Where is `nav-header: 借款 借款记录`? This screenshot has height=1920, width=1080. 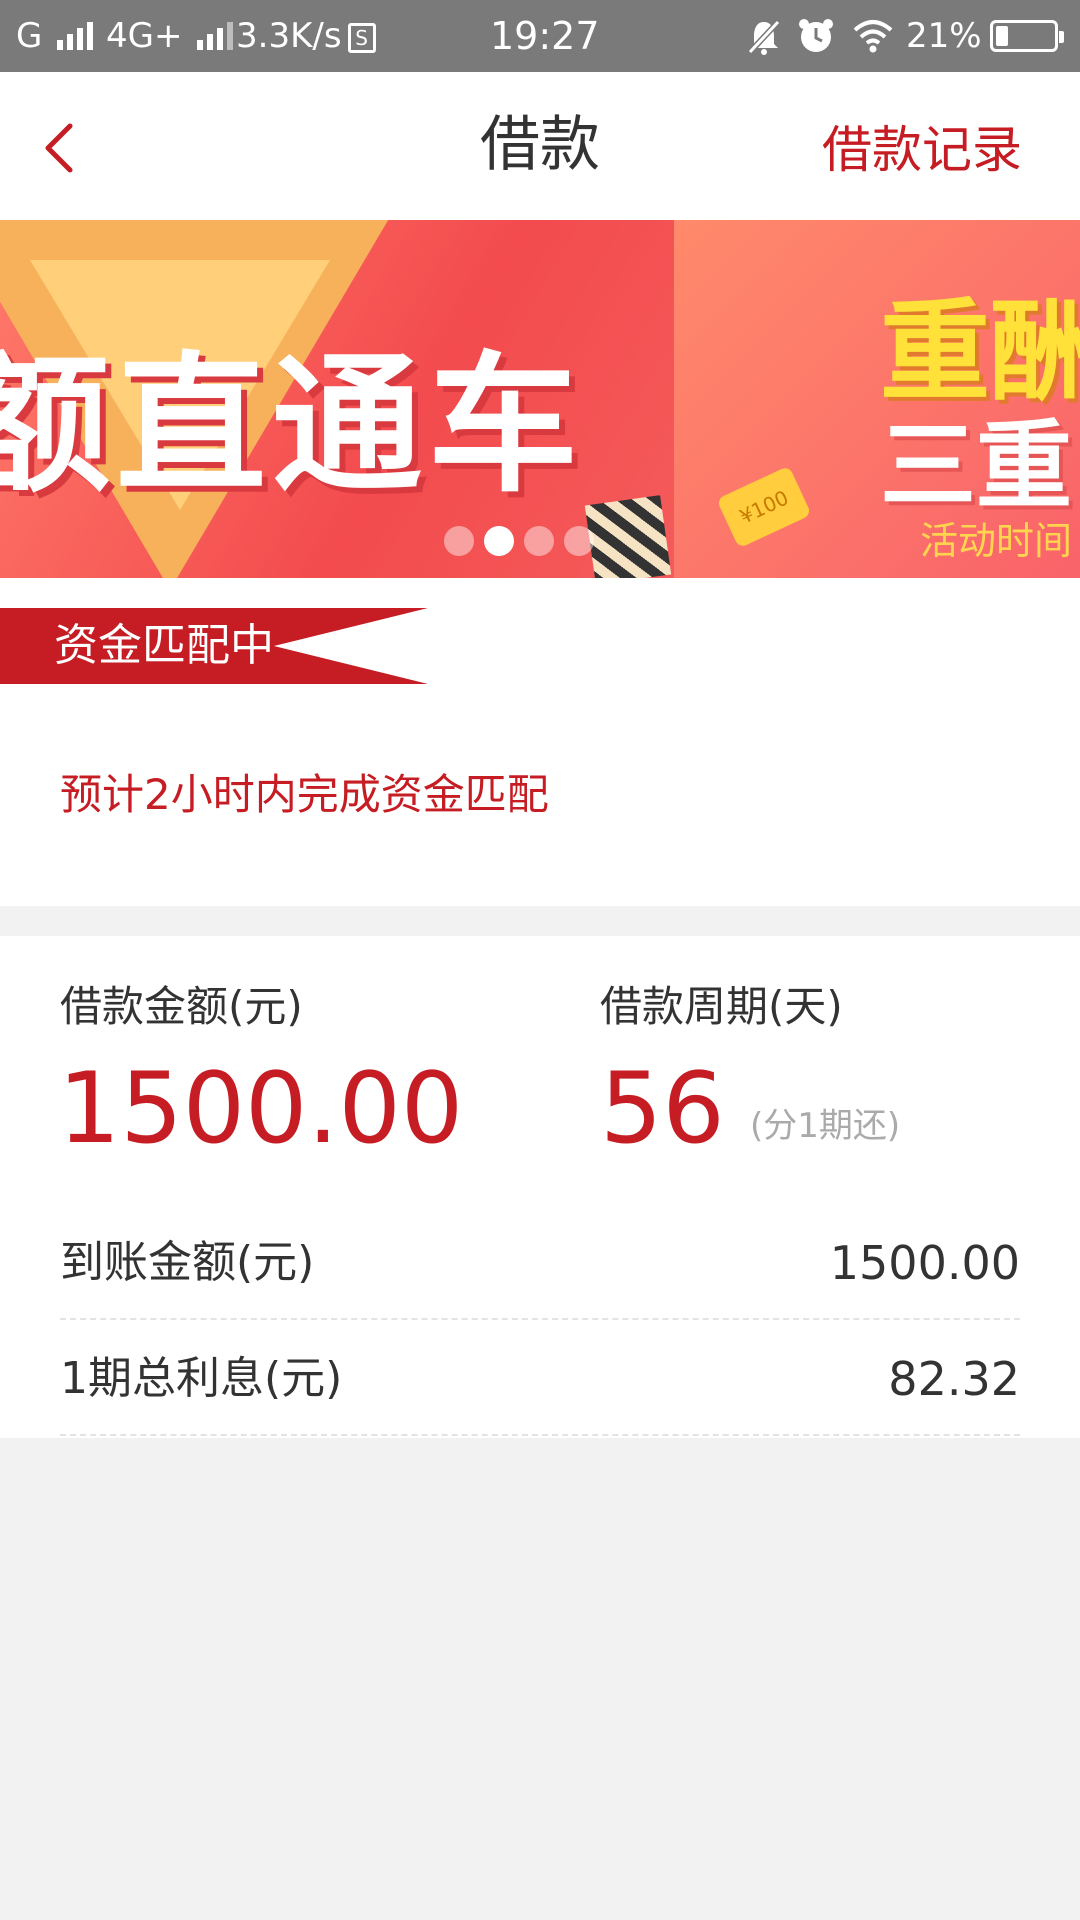 nav-header: 借款 借款记录 is located at coordinates (540, 146).